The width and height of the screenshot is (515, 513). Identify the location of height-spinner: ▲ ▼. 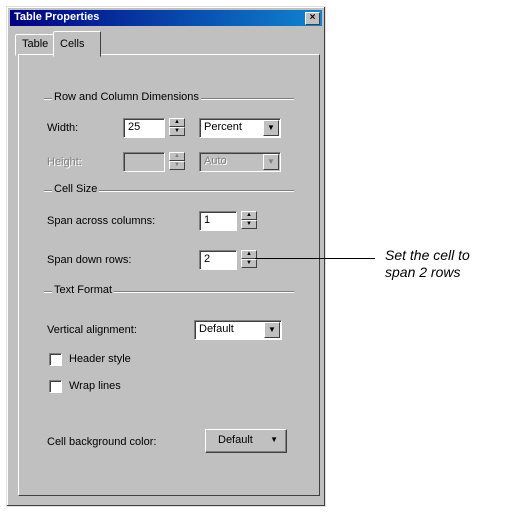
(177, 161).